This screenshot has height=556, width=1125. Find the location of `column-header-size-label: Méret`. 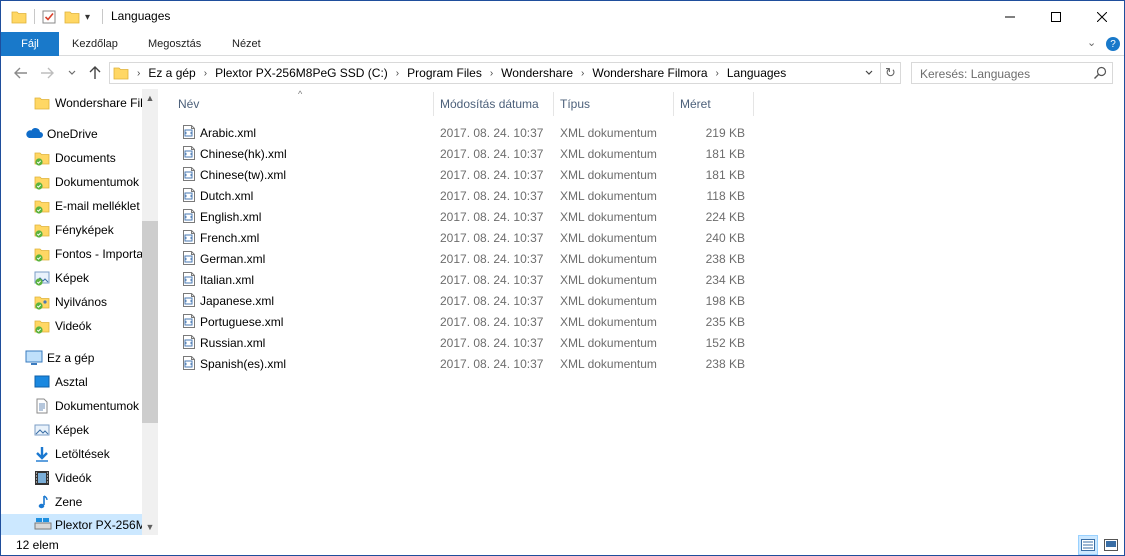

column-header-size-label: Méret is located at coordinates (695, 104).